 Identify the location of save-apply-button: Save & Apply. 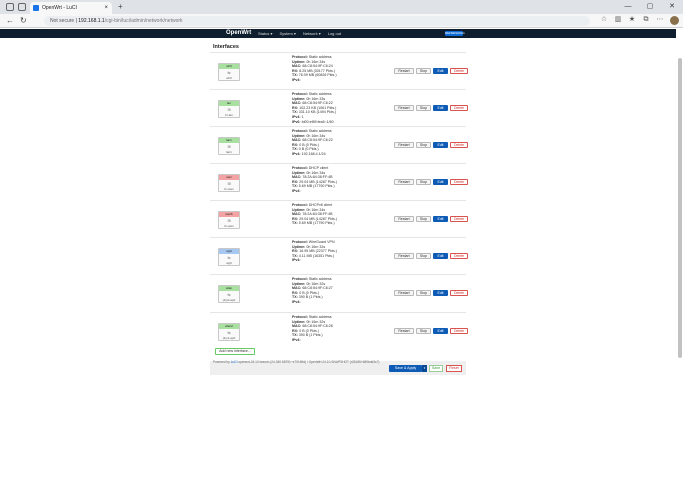
(405, 368).